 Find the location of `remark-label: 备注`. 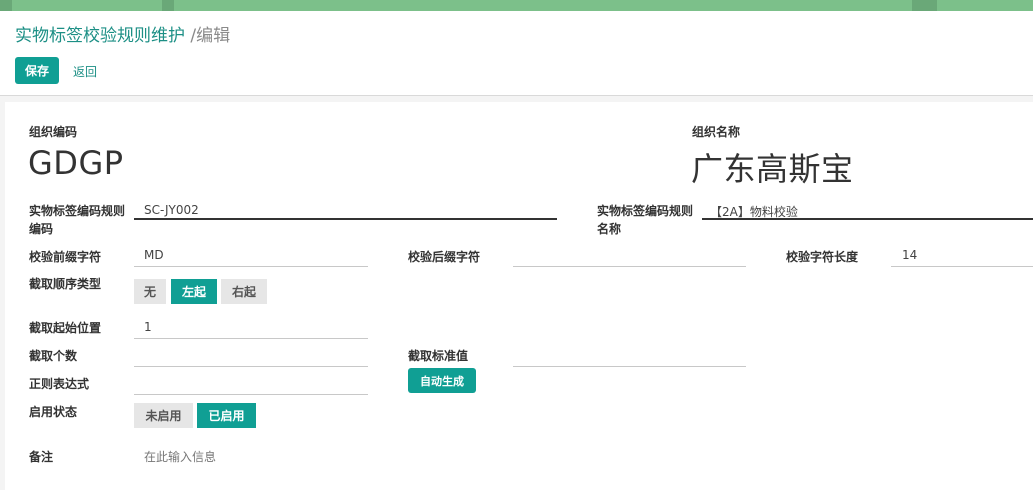

remark-label: 备注 is located at coordinates (41, 457).